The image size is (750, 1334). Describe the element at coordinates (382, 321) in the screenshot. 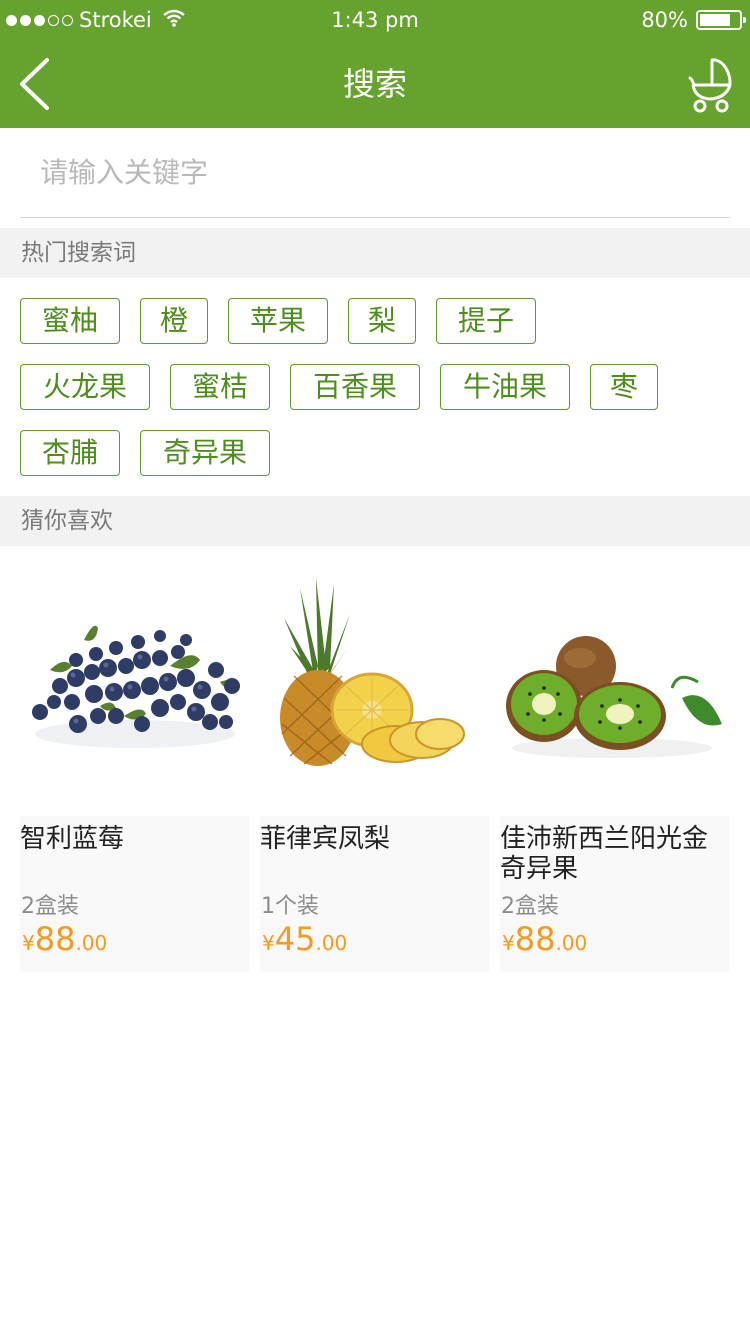

I see `hot-tag: 梨` at that location.